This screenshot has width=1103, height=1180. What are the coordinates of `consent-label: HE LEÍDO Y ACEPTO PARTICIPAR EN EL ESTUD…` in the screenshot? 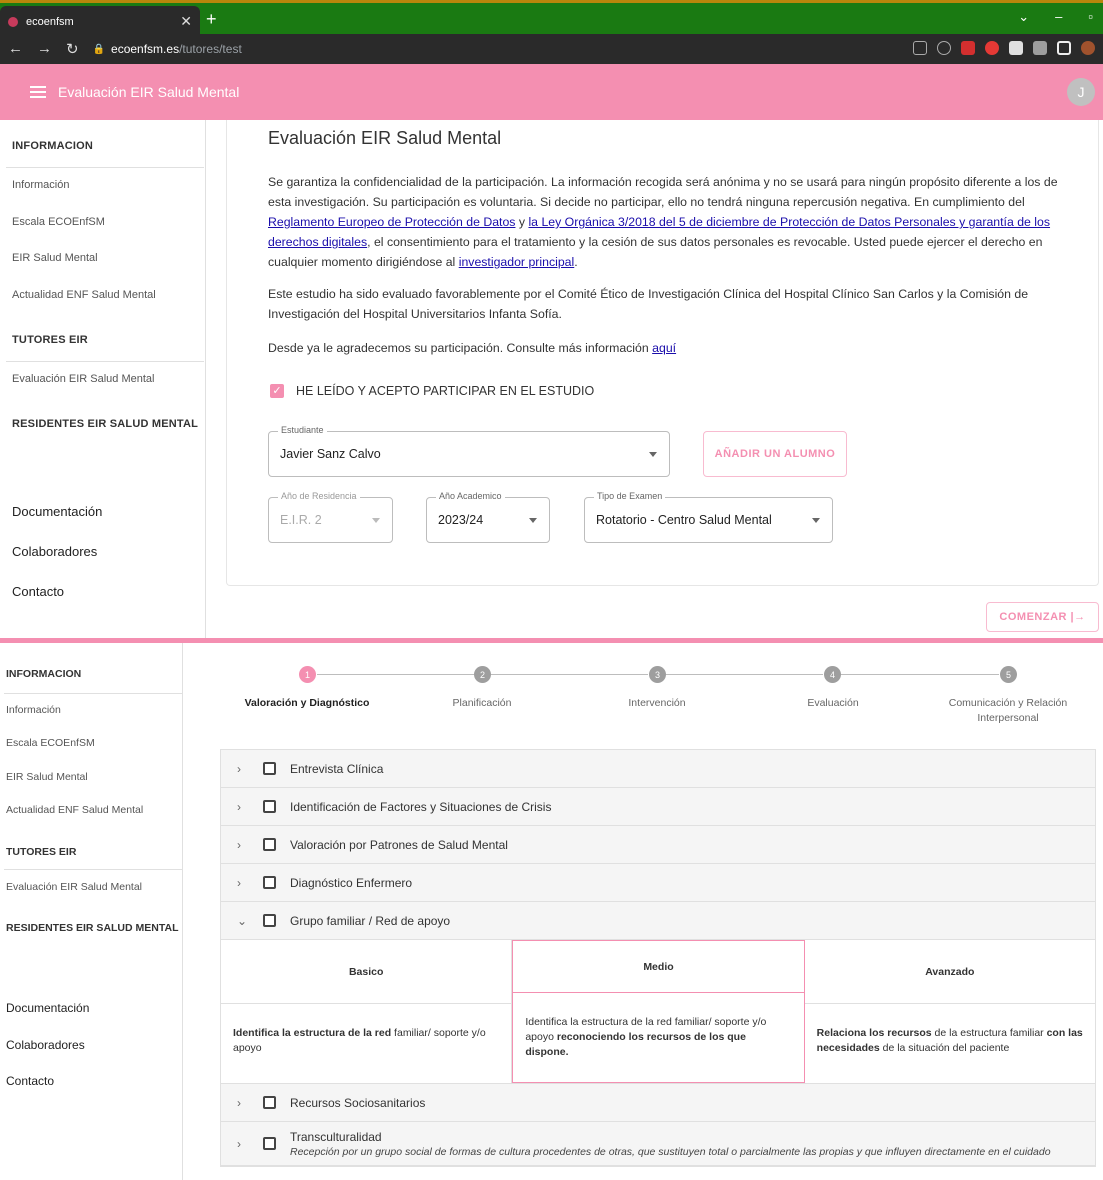 It's located at (445, 391).